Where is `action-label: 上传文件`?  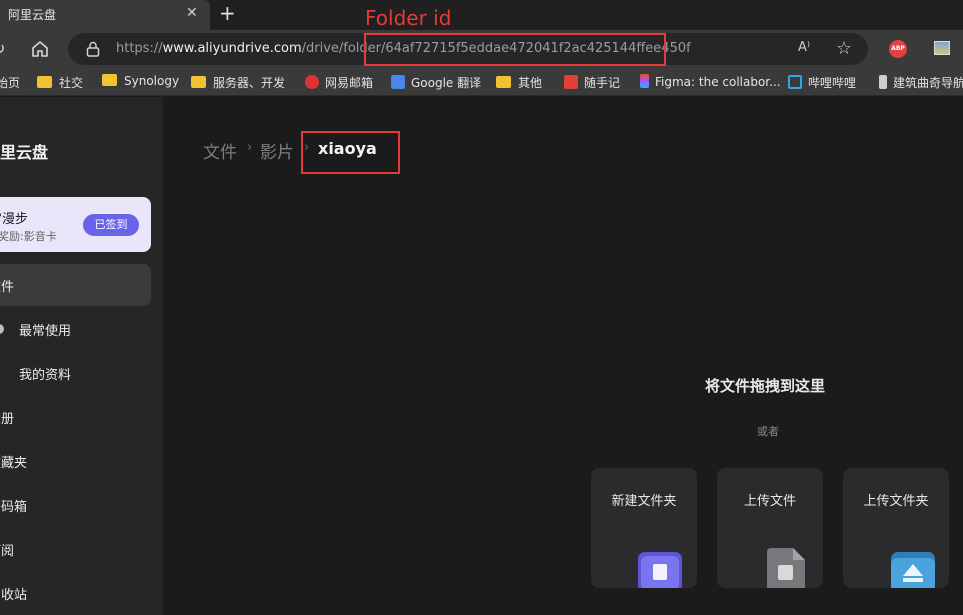
action-label: 上传文件 is located at coordinates (769, 501).